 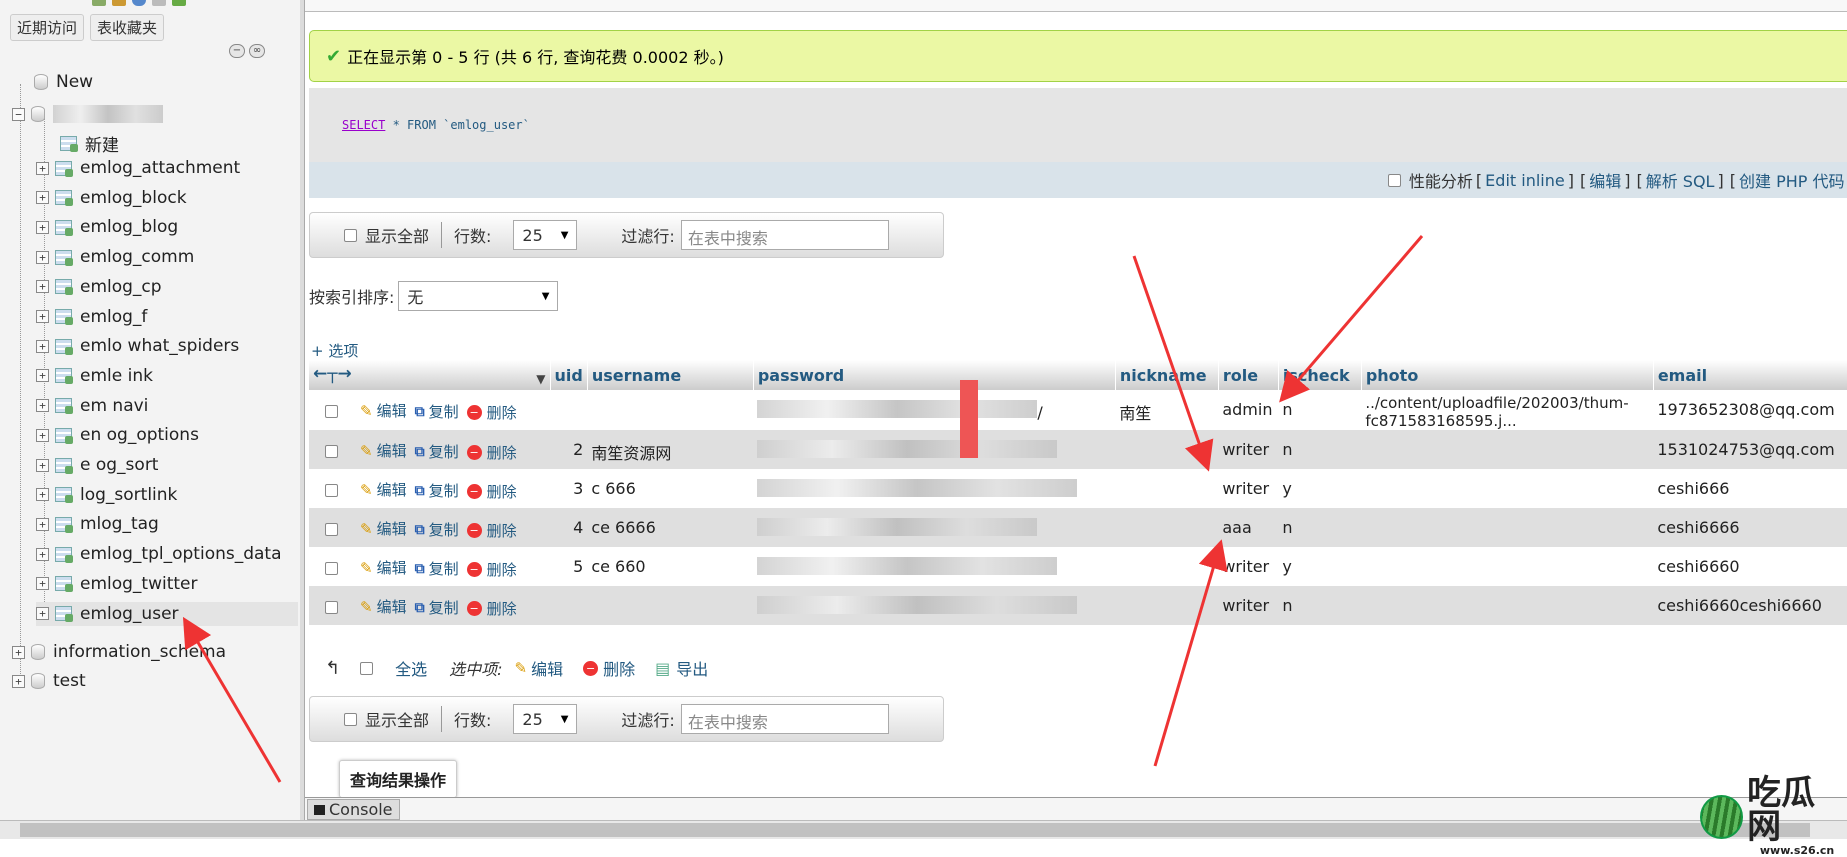 I want to click on collapse-icon: −, so click(x=18, y=114).